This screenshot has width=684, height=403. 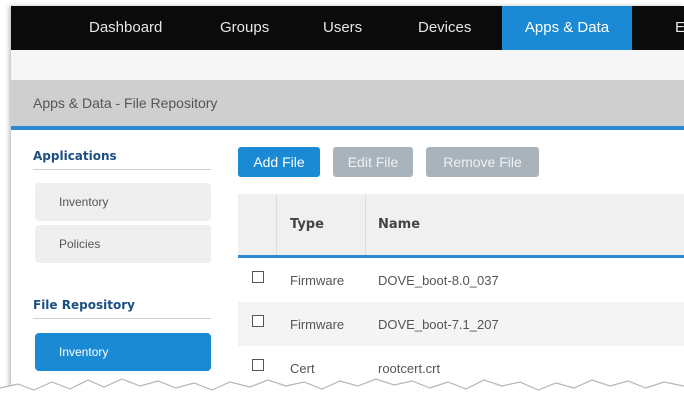 What do you see at coordinates (347, 105) in the screenshot?
I see `page-header: Apps & Data - File Repository` at bounding box center [347, 105].